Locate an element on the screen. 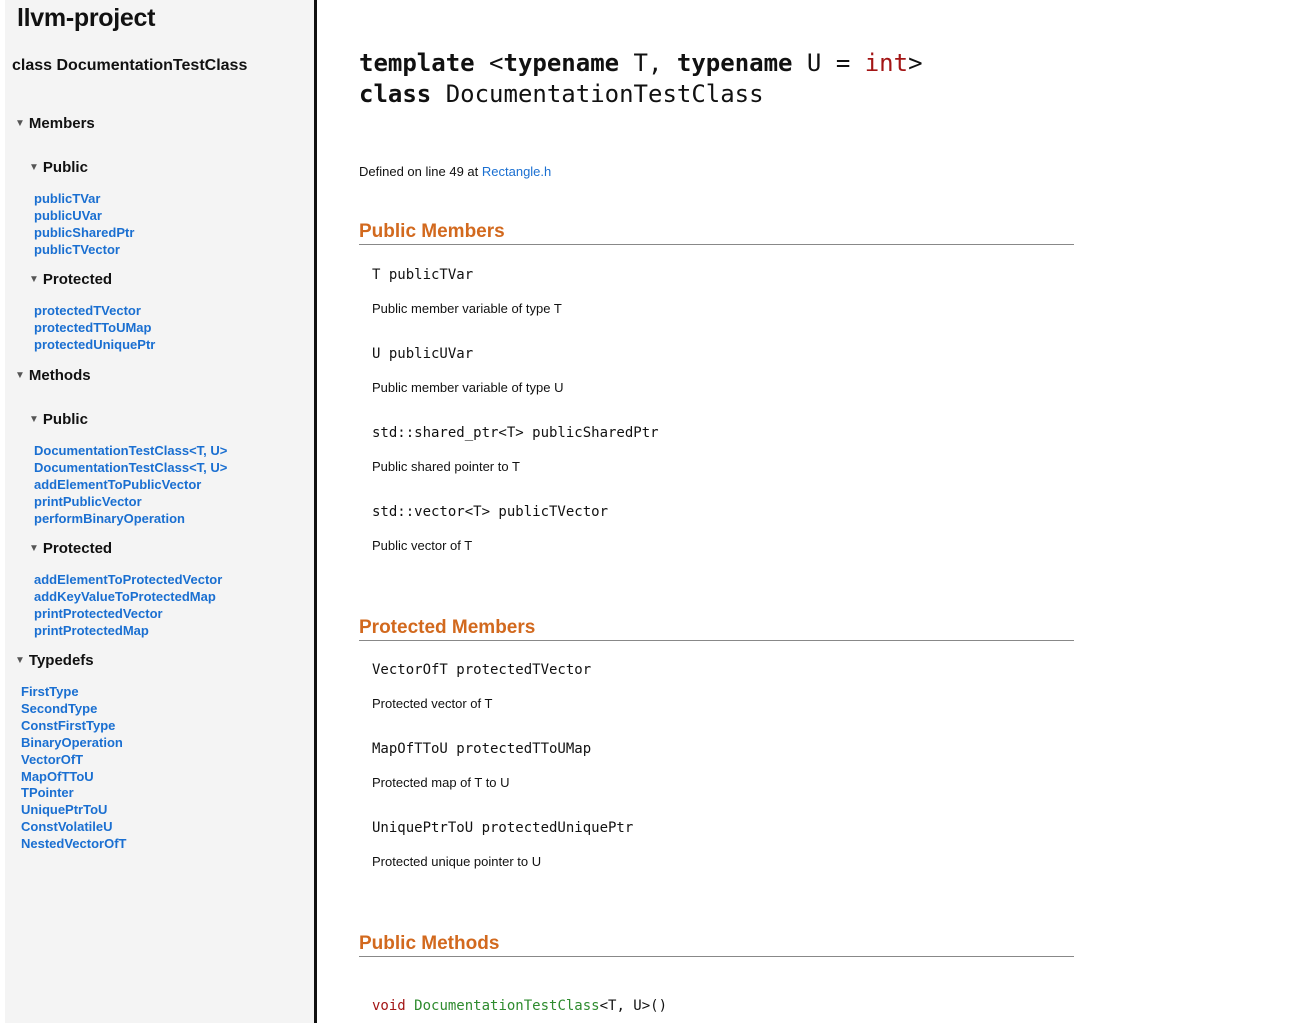  sidebar-section-members: ▼ Members is located at coordinates (55, 123).